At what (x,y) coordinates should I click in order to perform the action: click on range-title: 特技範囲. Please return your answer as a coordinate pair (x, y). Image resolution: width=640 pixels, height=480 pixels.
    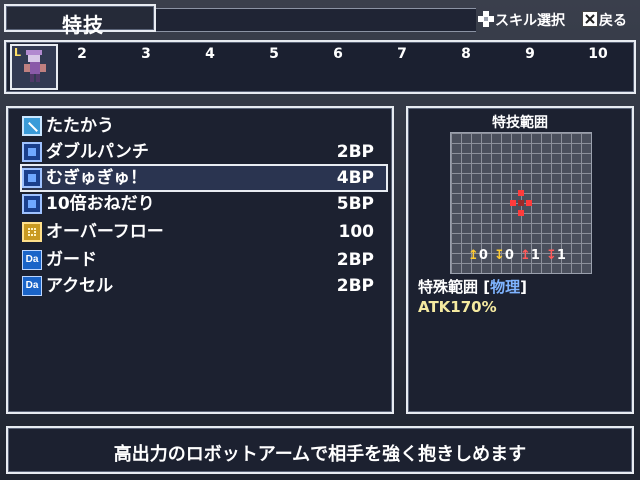
    Looking at the image, I should click on (520, 123).